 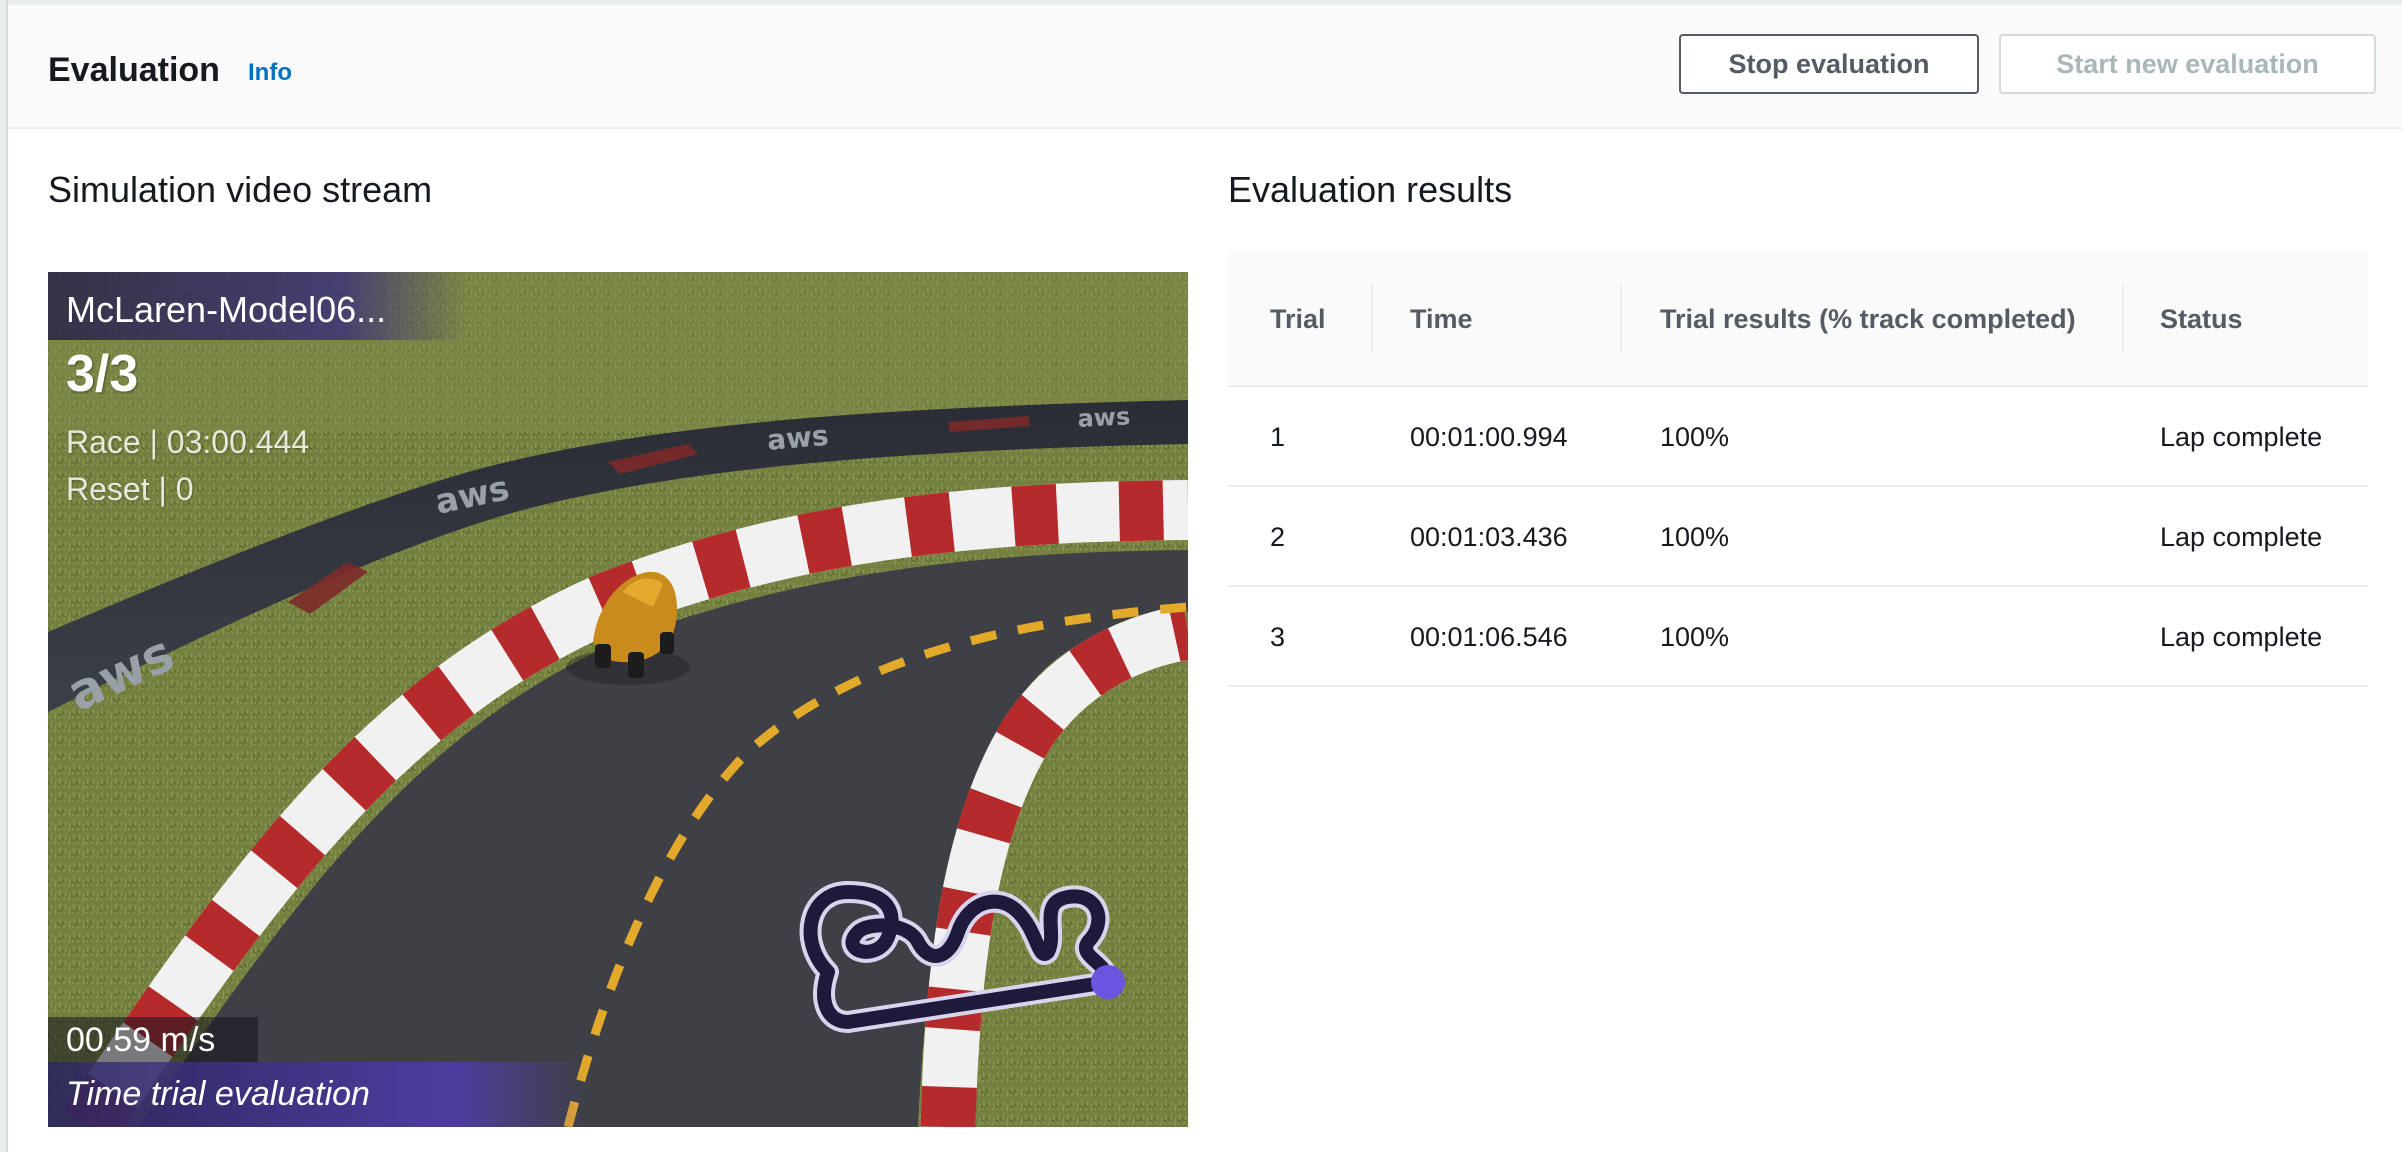 What do you see at coordinates (141, 1040) in the screenshot?
I see `hud-speed: 00.59 m/s` at bounding box center [141, 1040].